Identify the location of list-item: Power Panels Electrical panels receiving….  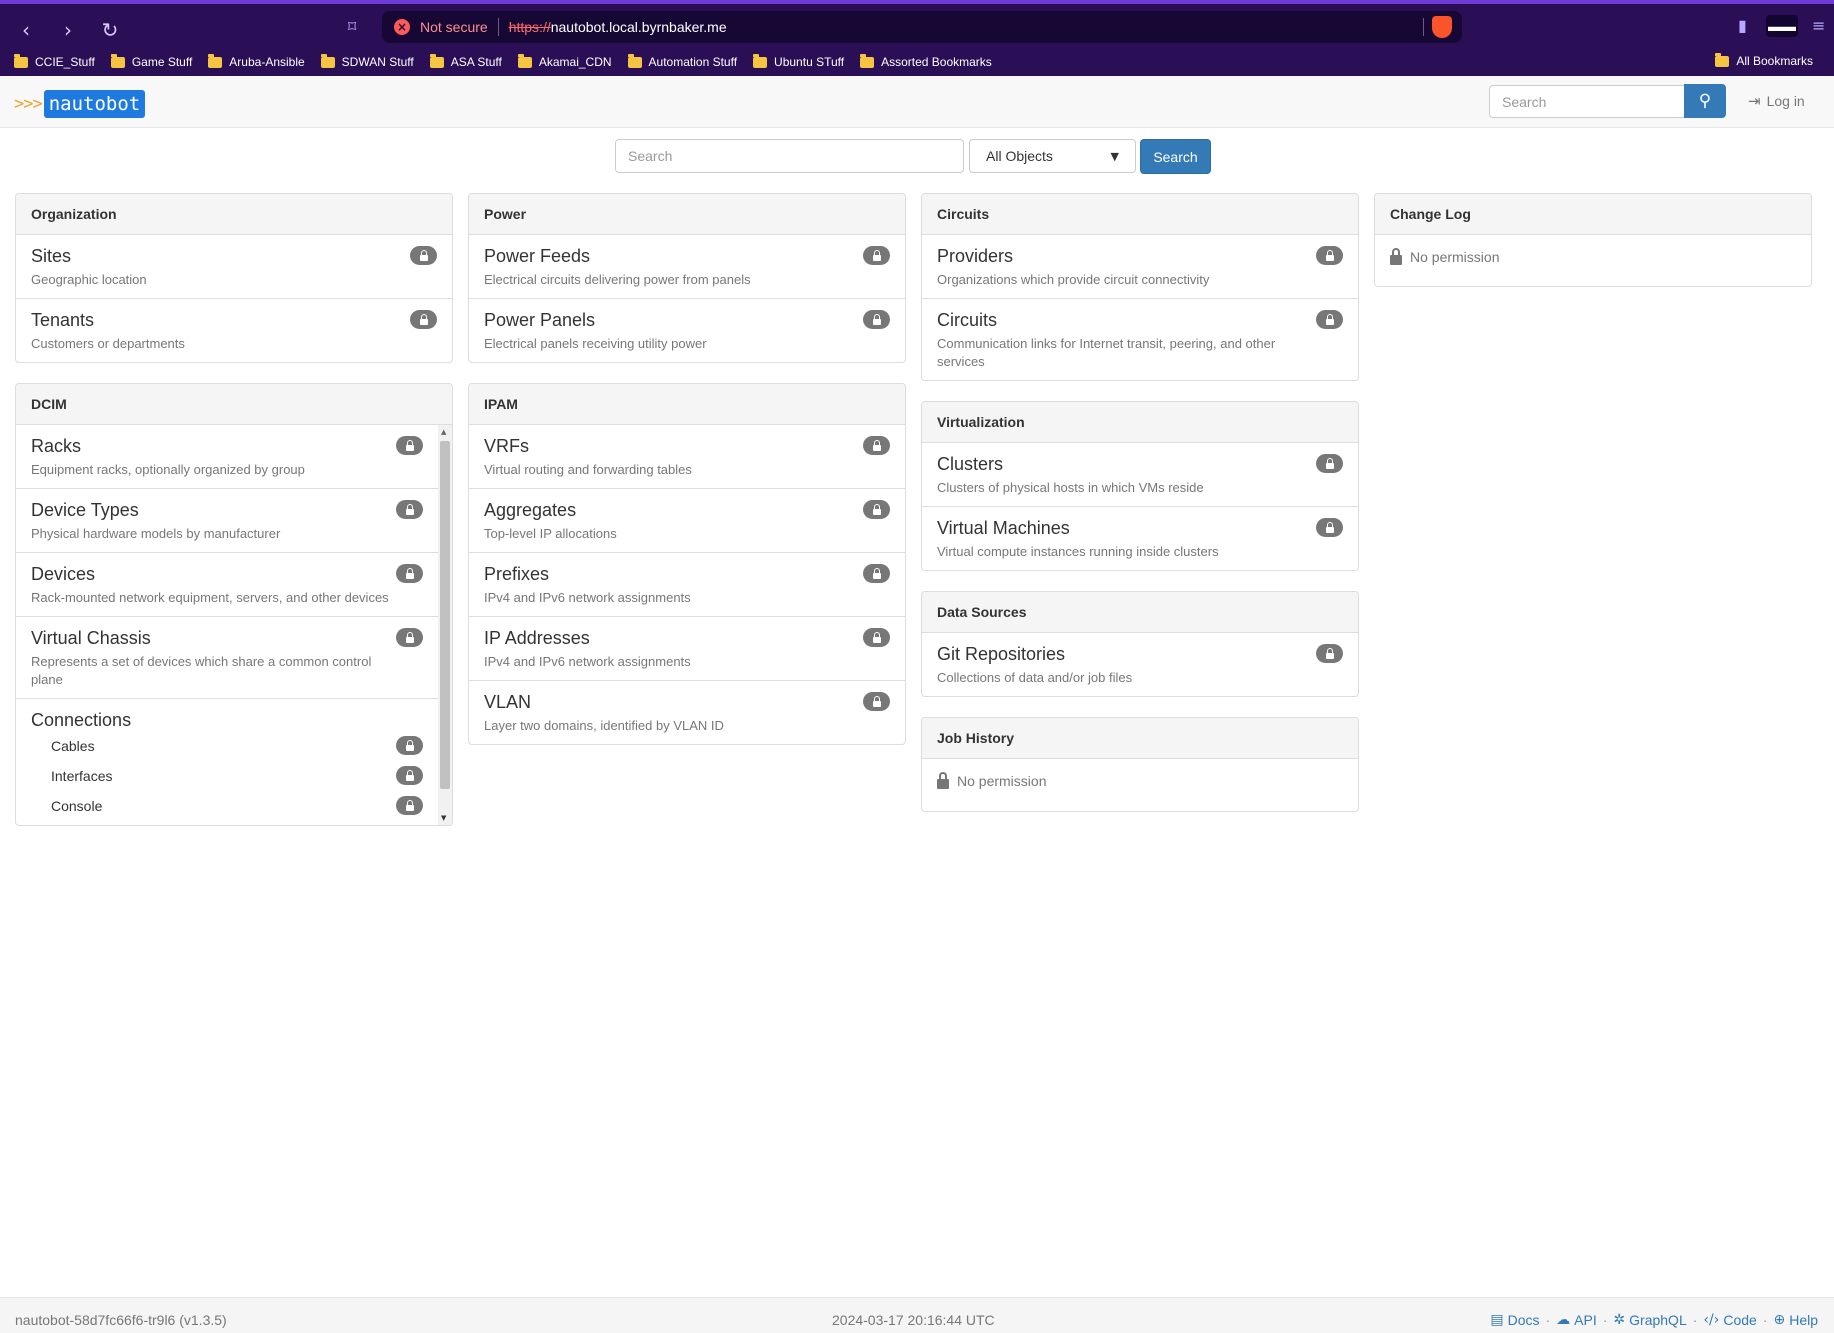
(687, 330).